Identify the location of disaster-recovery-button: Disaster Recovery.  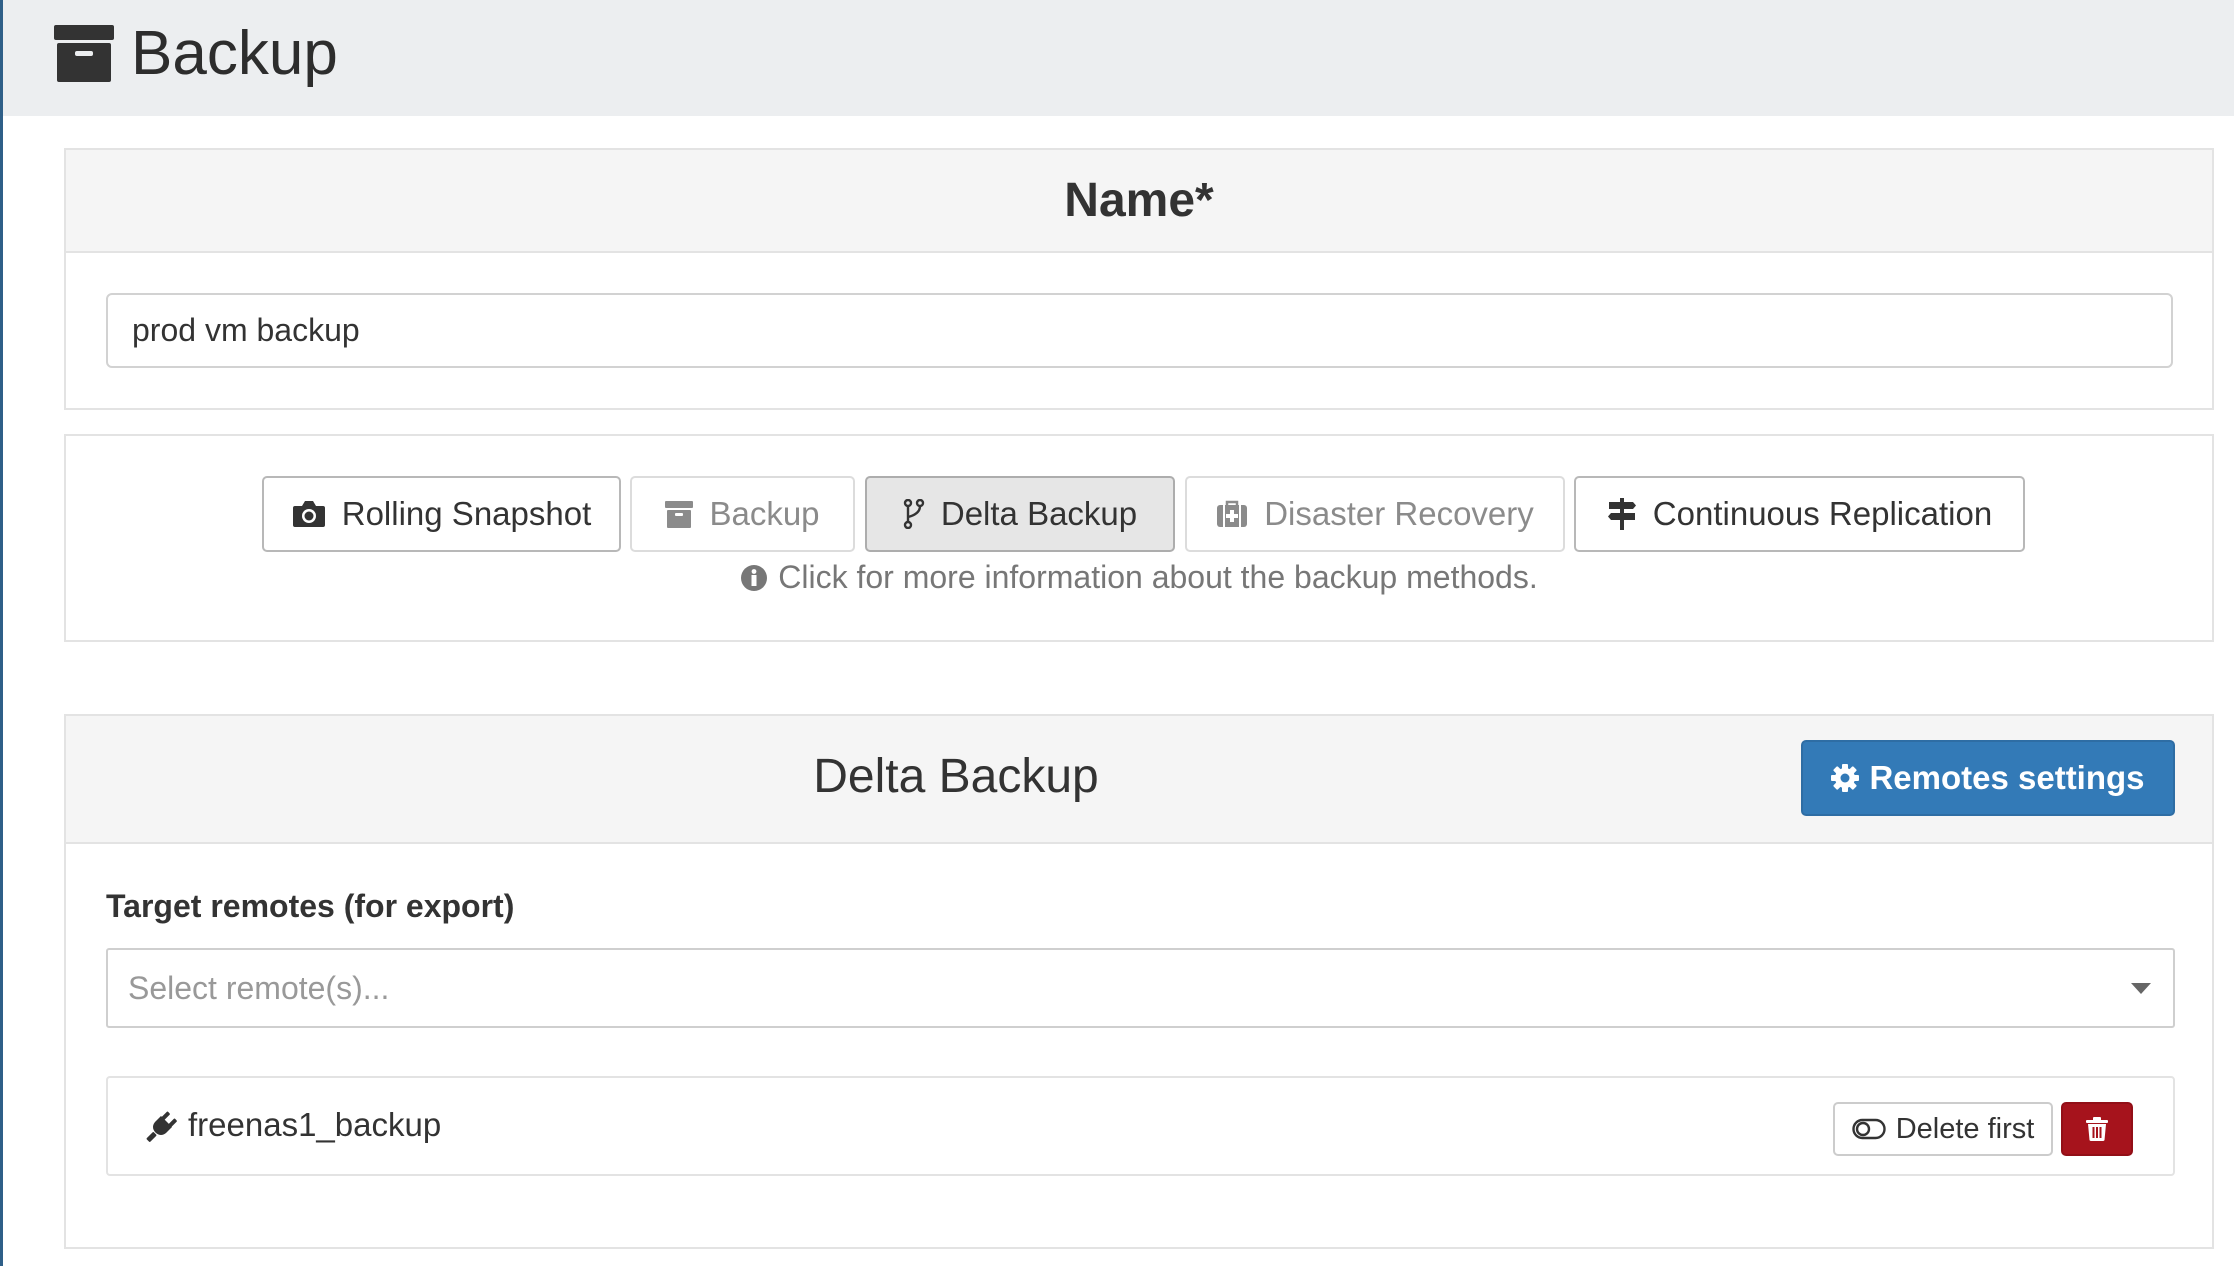
(1375, 514).